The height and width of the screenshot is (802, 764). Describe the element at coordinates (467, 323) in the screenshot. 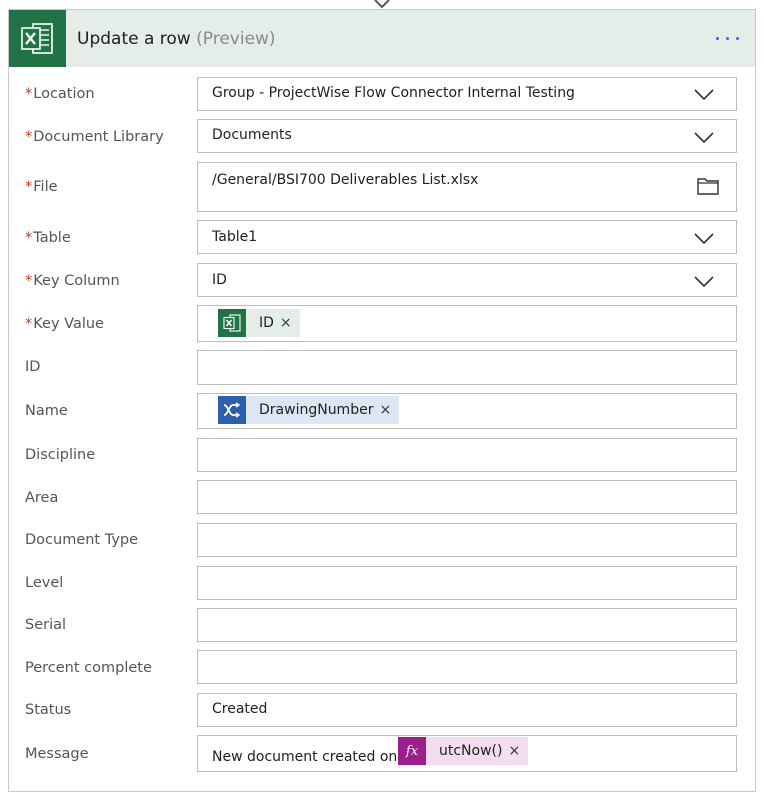

I see `key-value-input: ID ×` at that location.